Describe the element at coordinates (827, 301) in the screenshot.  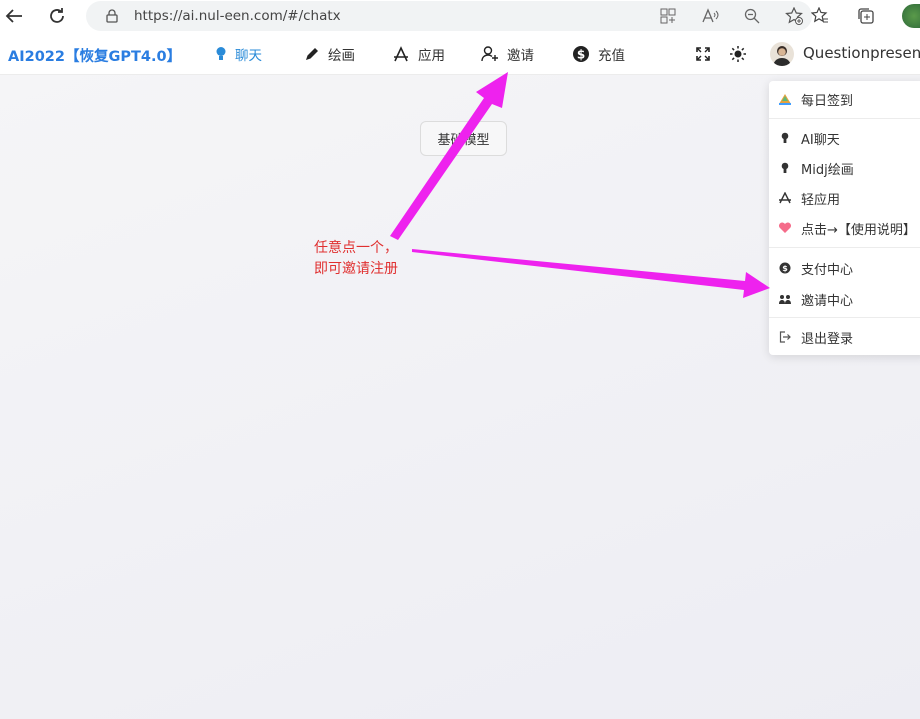
I see `menu-item-invite-center-label: 邀请中心` at that location.